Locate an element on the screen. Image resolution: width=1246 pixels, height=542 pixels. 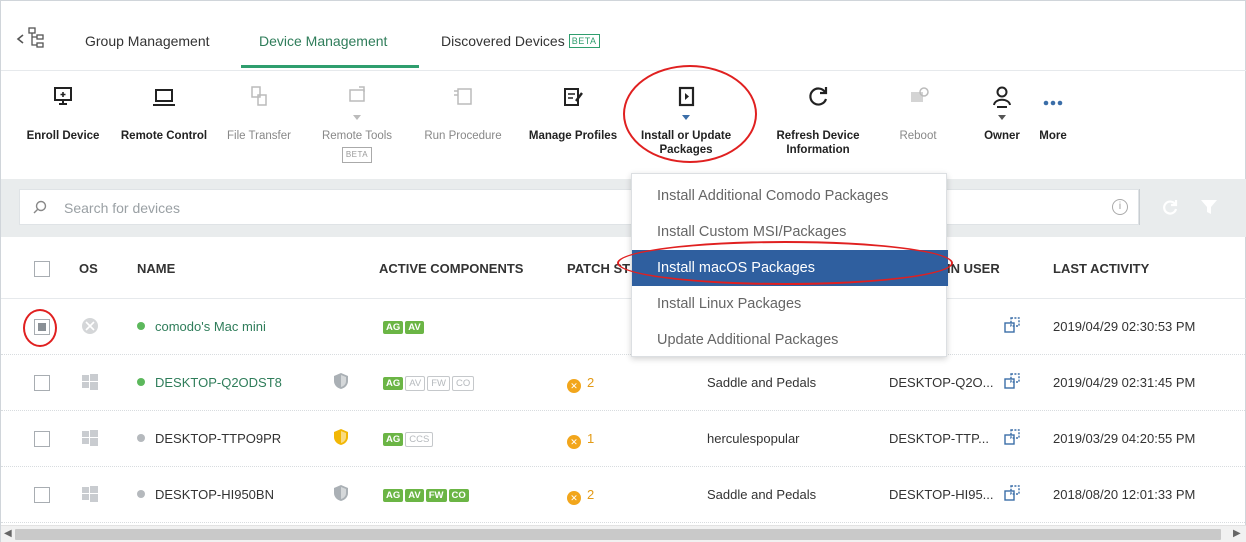
filter-icon is located at coordinates (1209, 207).